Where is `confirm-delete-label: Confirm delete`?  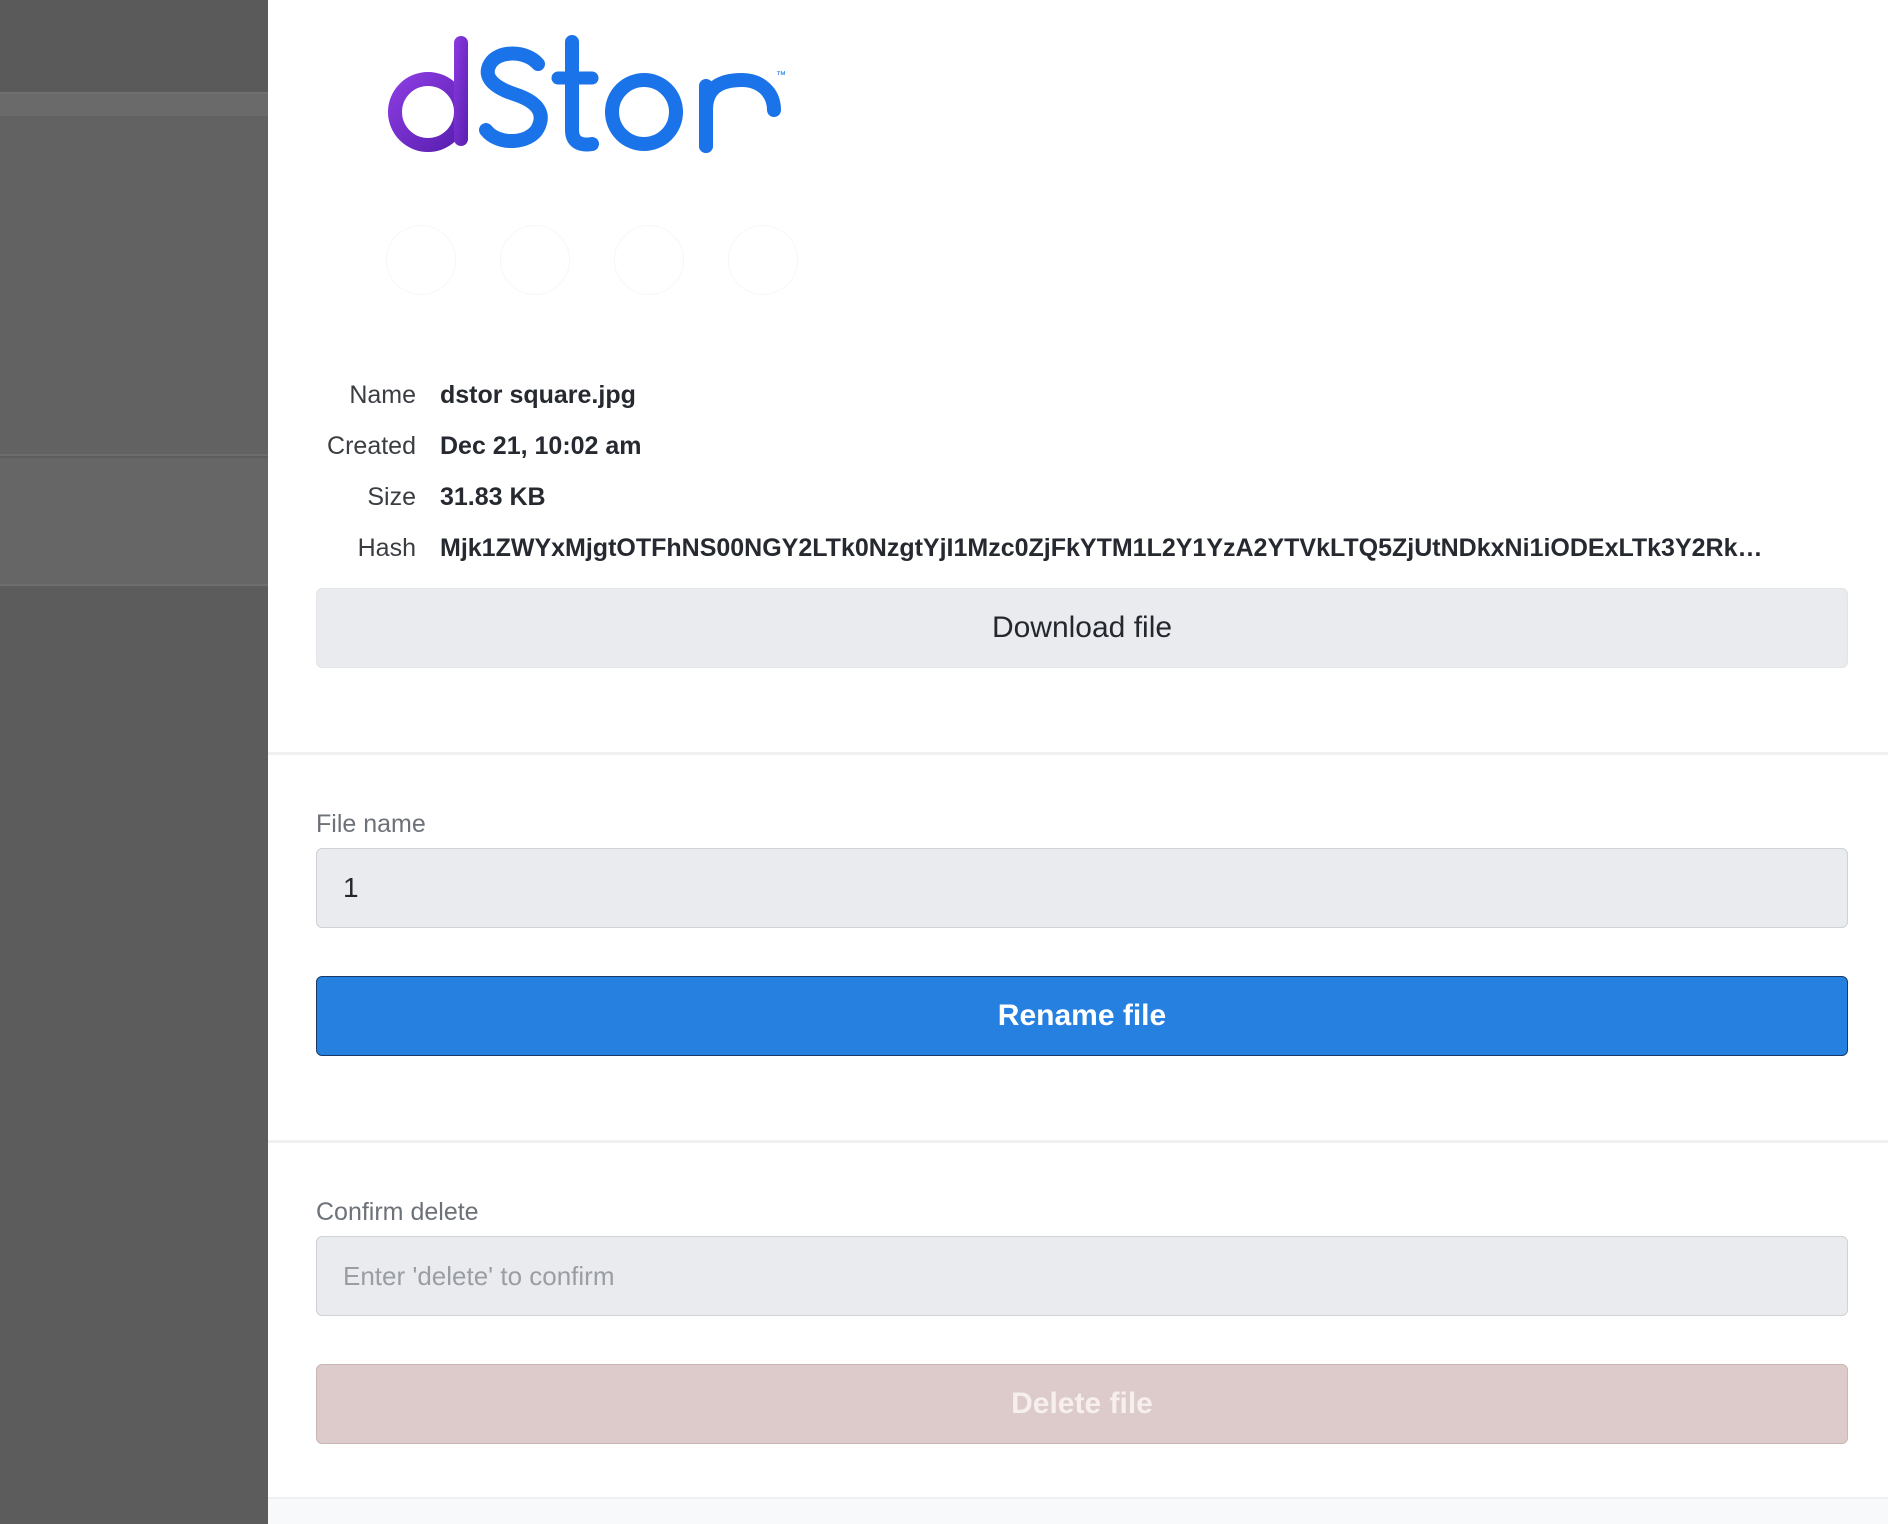 confirm-delete-label: Confirm delete is located at coordinates (397, 1212).